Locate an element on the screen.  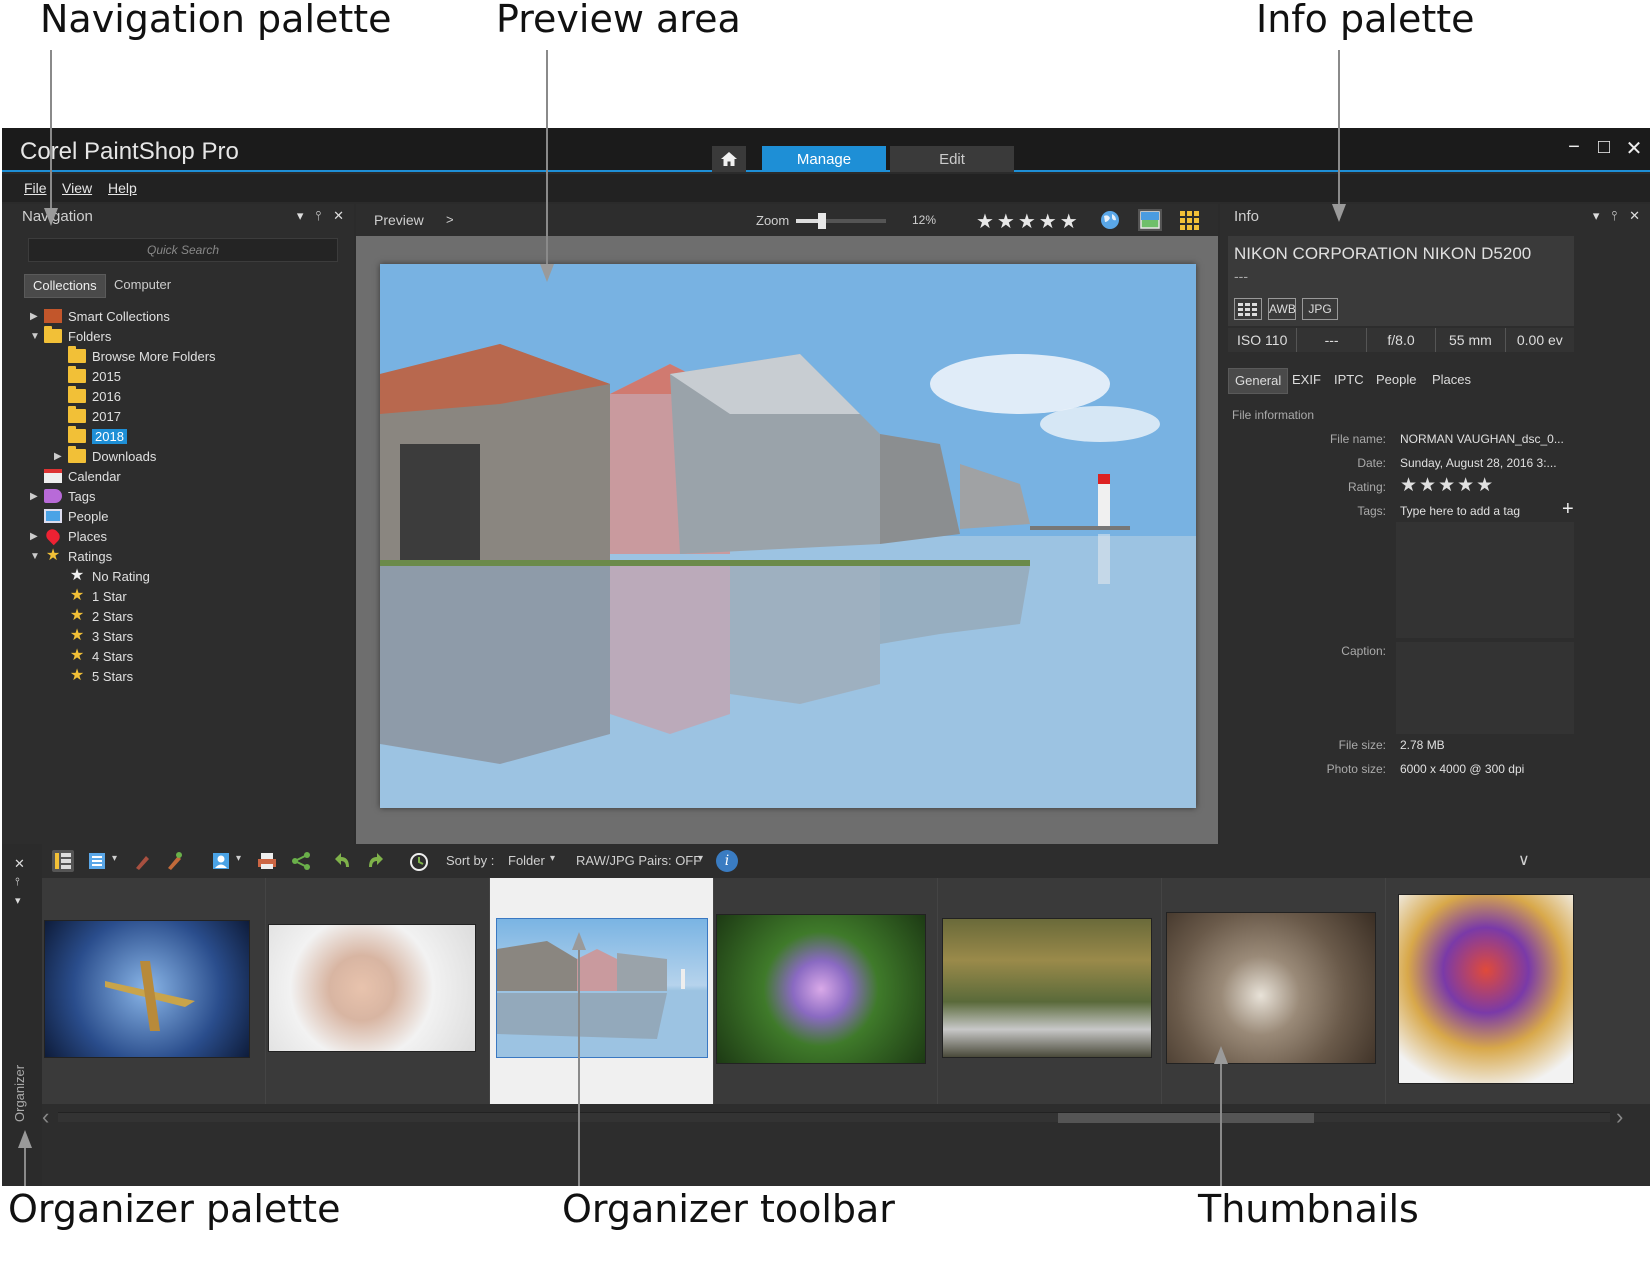
tab-computer: Computer is located at coordinates (142, 286).